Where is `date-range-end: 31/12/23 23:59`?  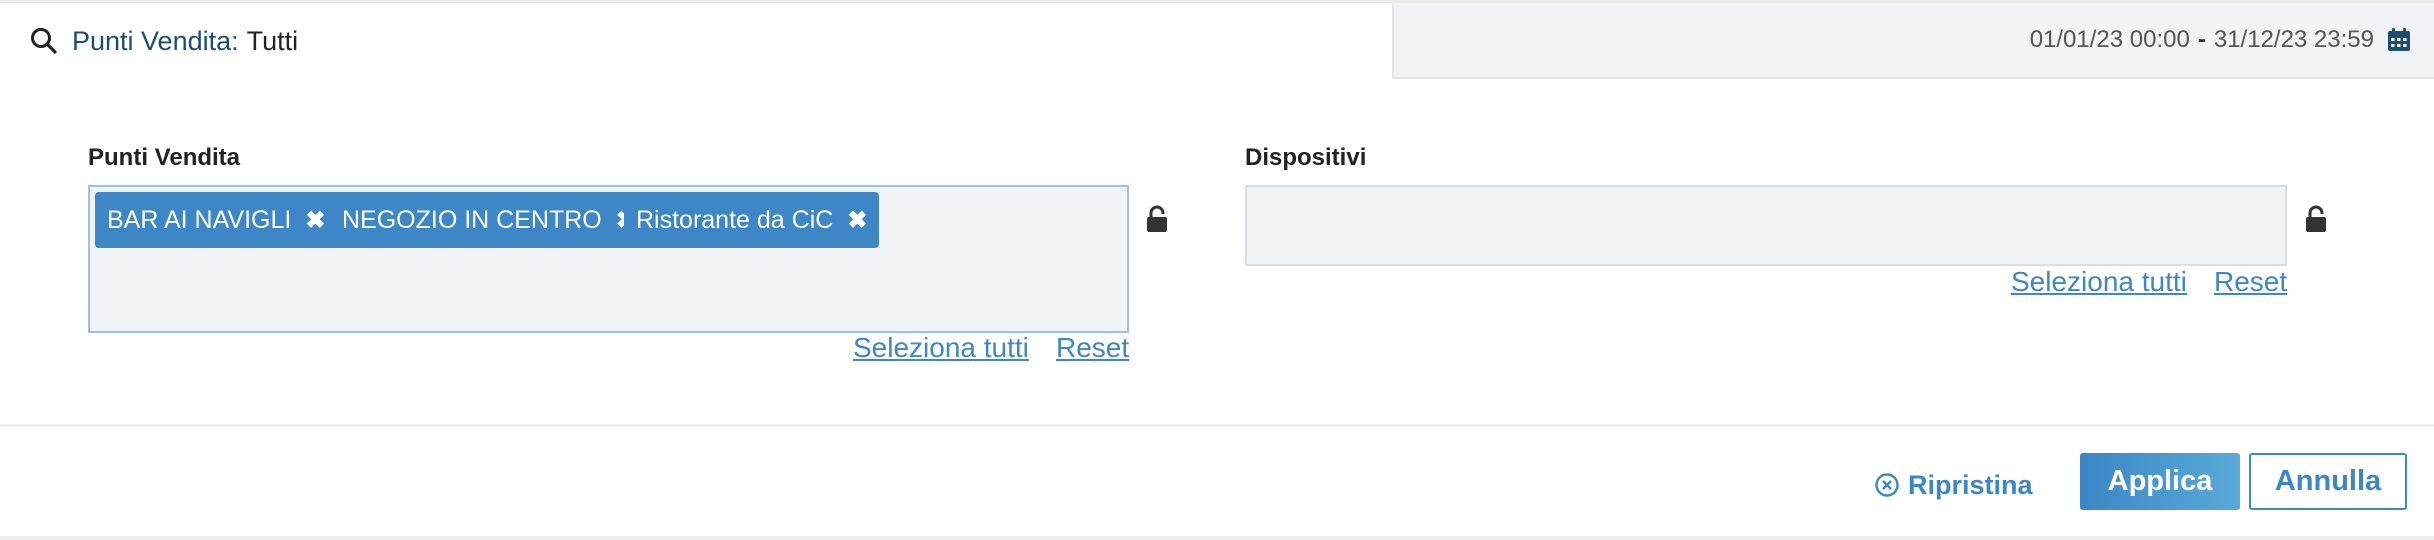 date-range-end: 31/12/23 23:59 is located at coordinates (2293, 39).